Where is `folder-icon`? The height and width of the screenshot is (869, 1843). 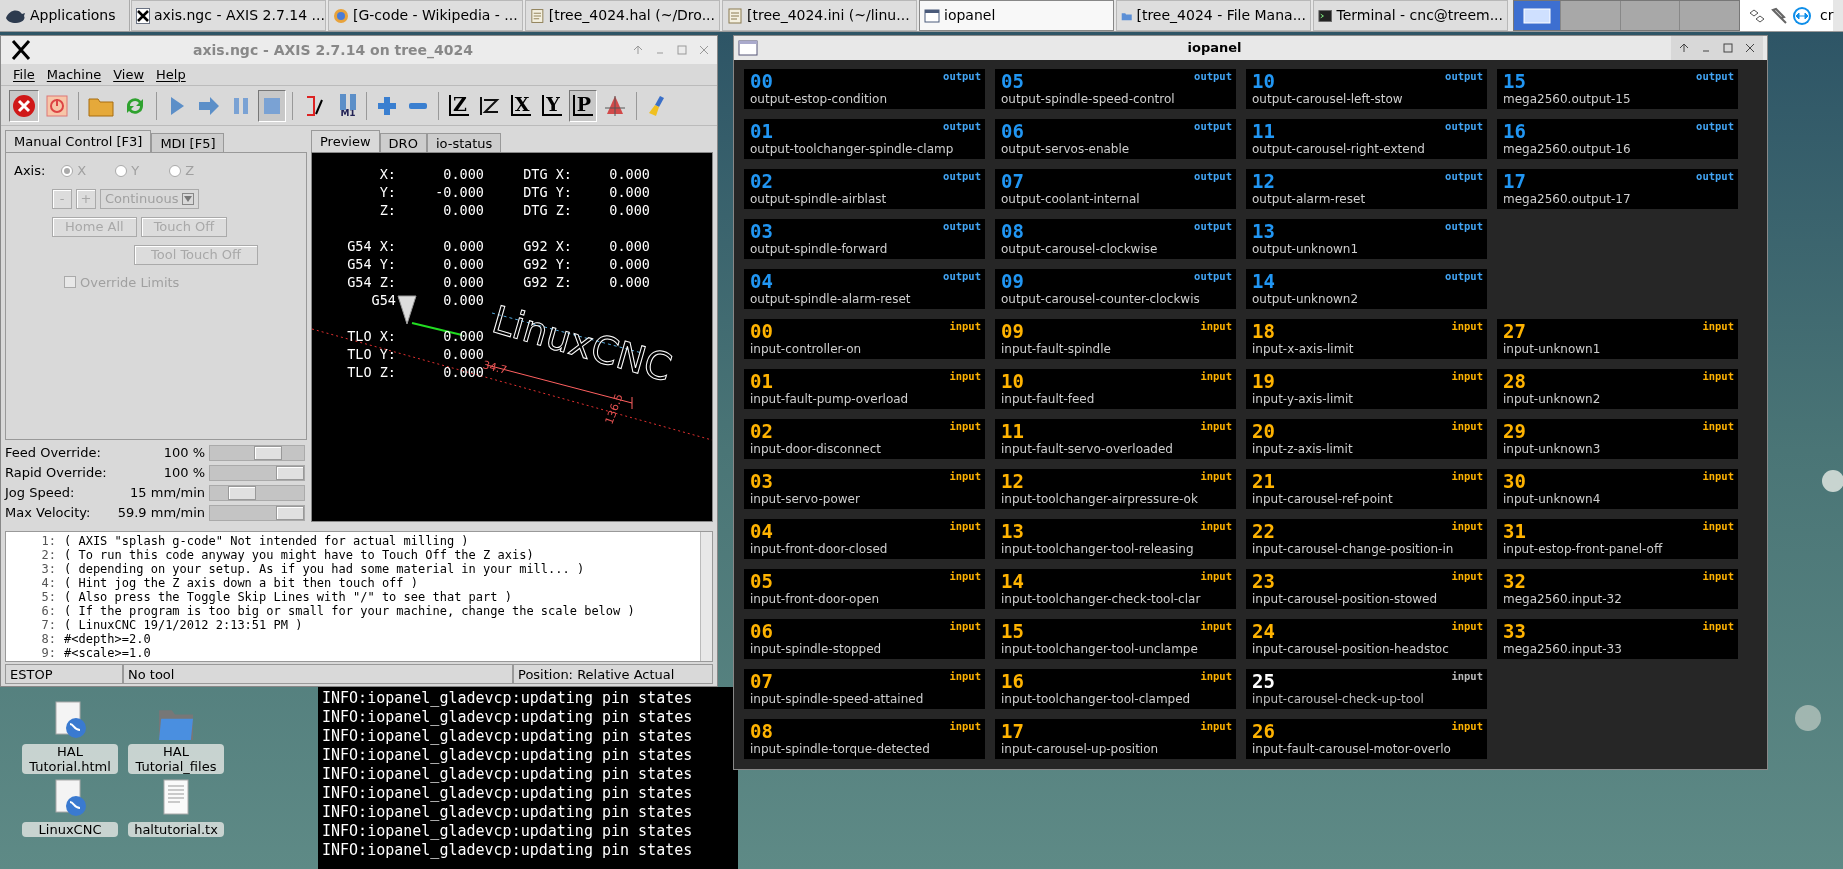
folder-icon is located at coordinates (176, 725).